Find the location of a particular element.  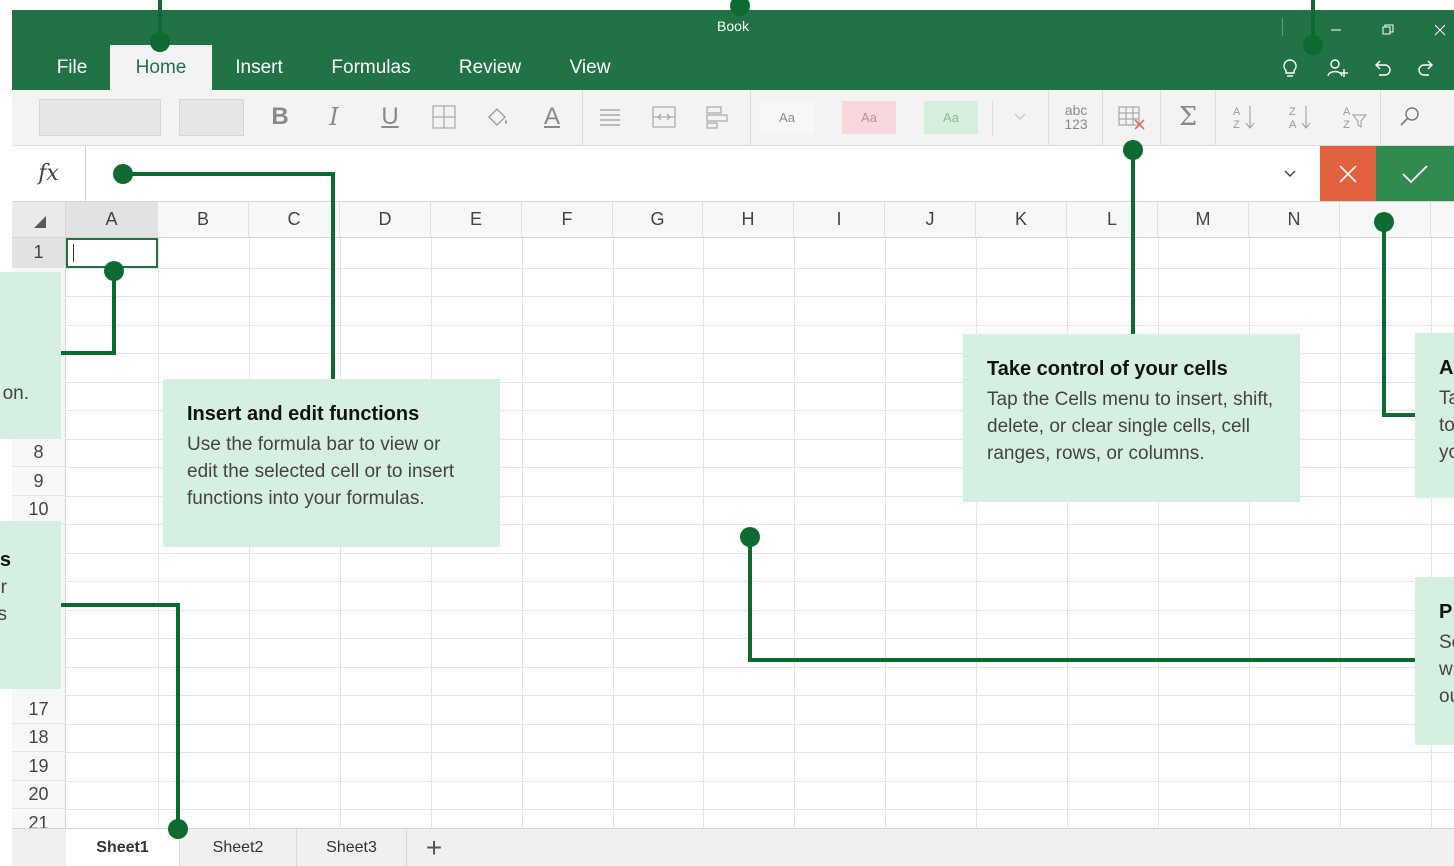

connector-sheet-tabs is located at coordinates (120, 716).